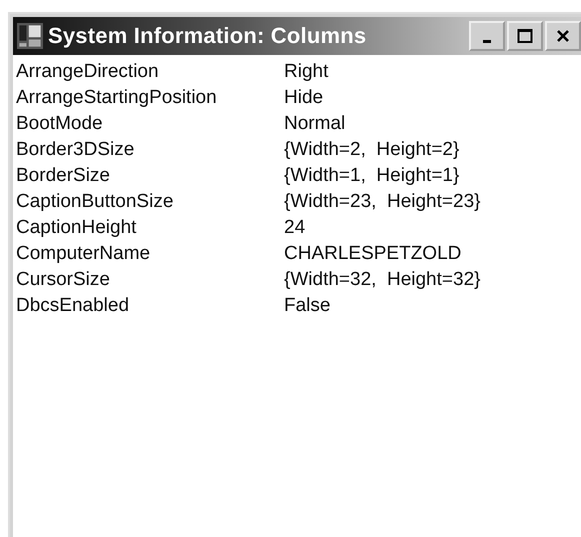 The height and width of the screenshot is (537, 581). I want to click on property-value: {Width=2, Height=2}, so click(372, 150).